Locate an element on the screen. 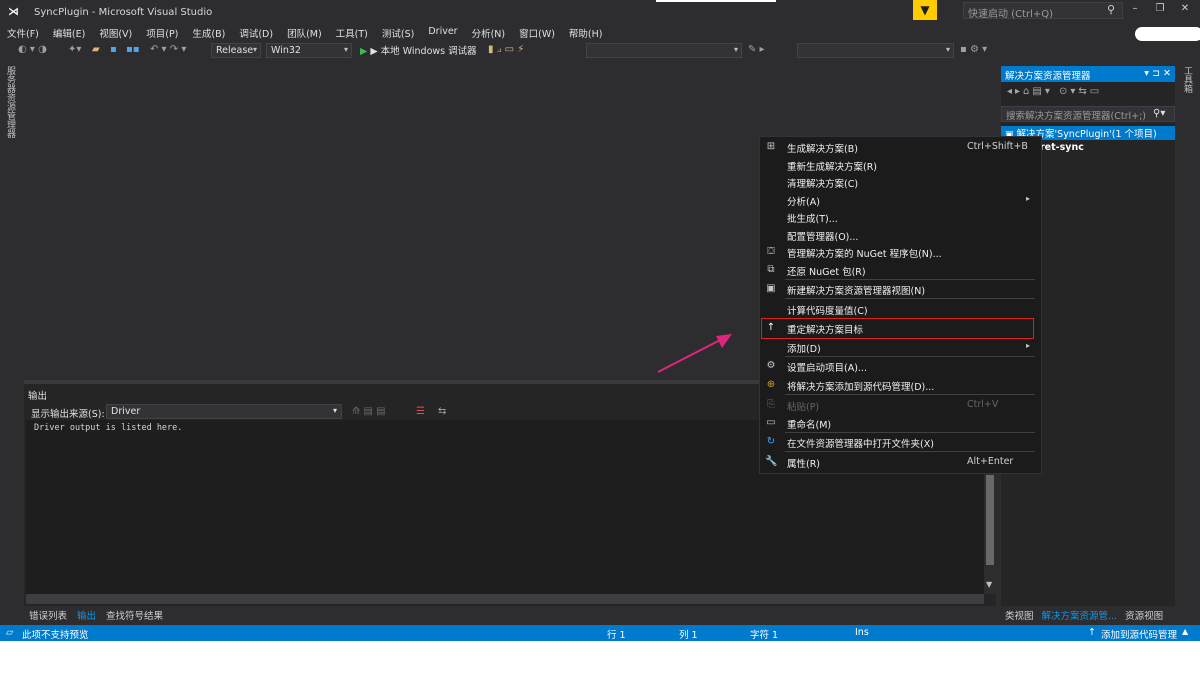  tab-class-view: 类视图 is located at coordinates (1019, 615).